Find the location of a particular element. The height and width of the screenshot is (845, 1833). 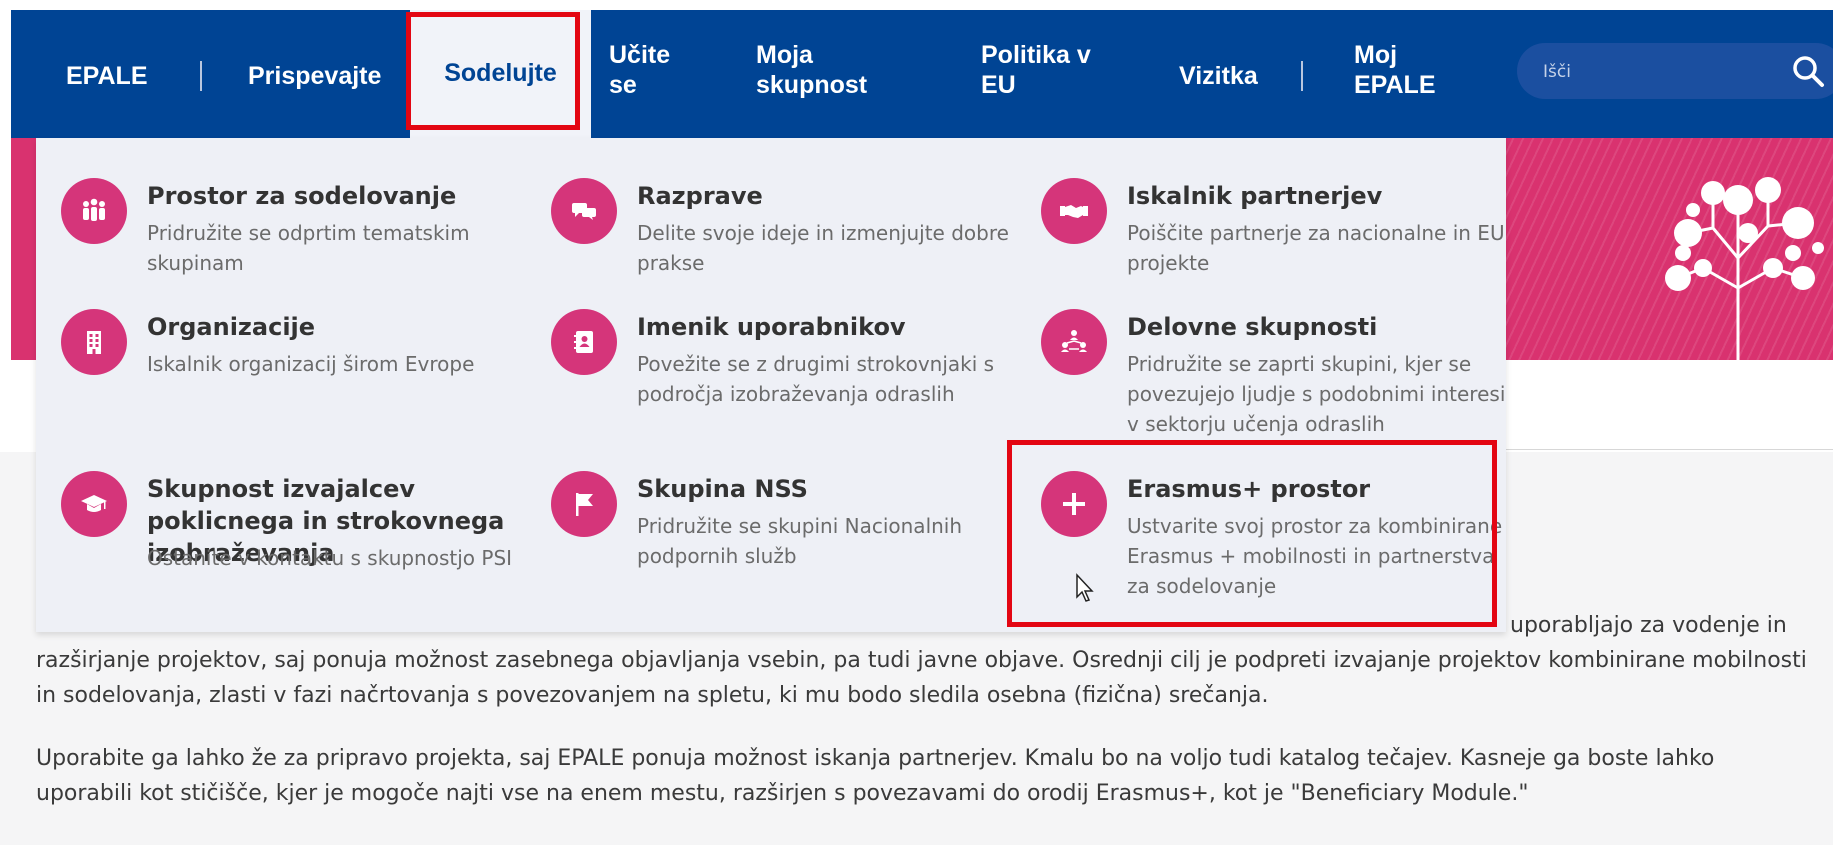

nav-item-epale: EPALE is located at coordinates (107, 76).